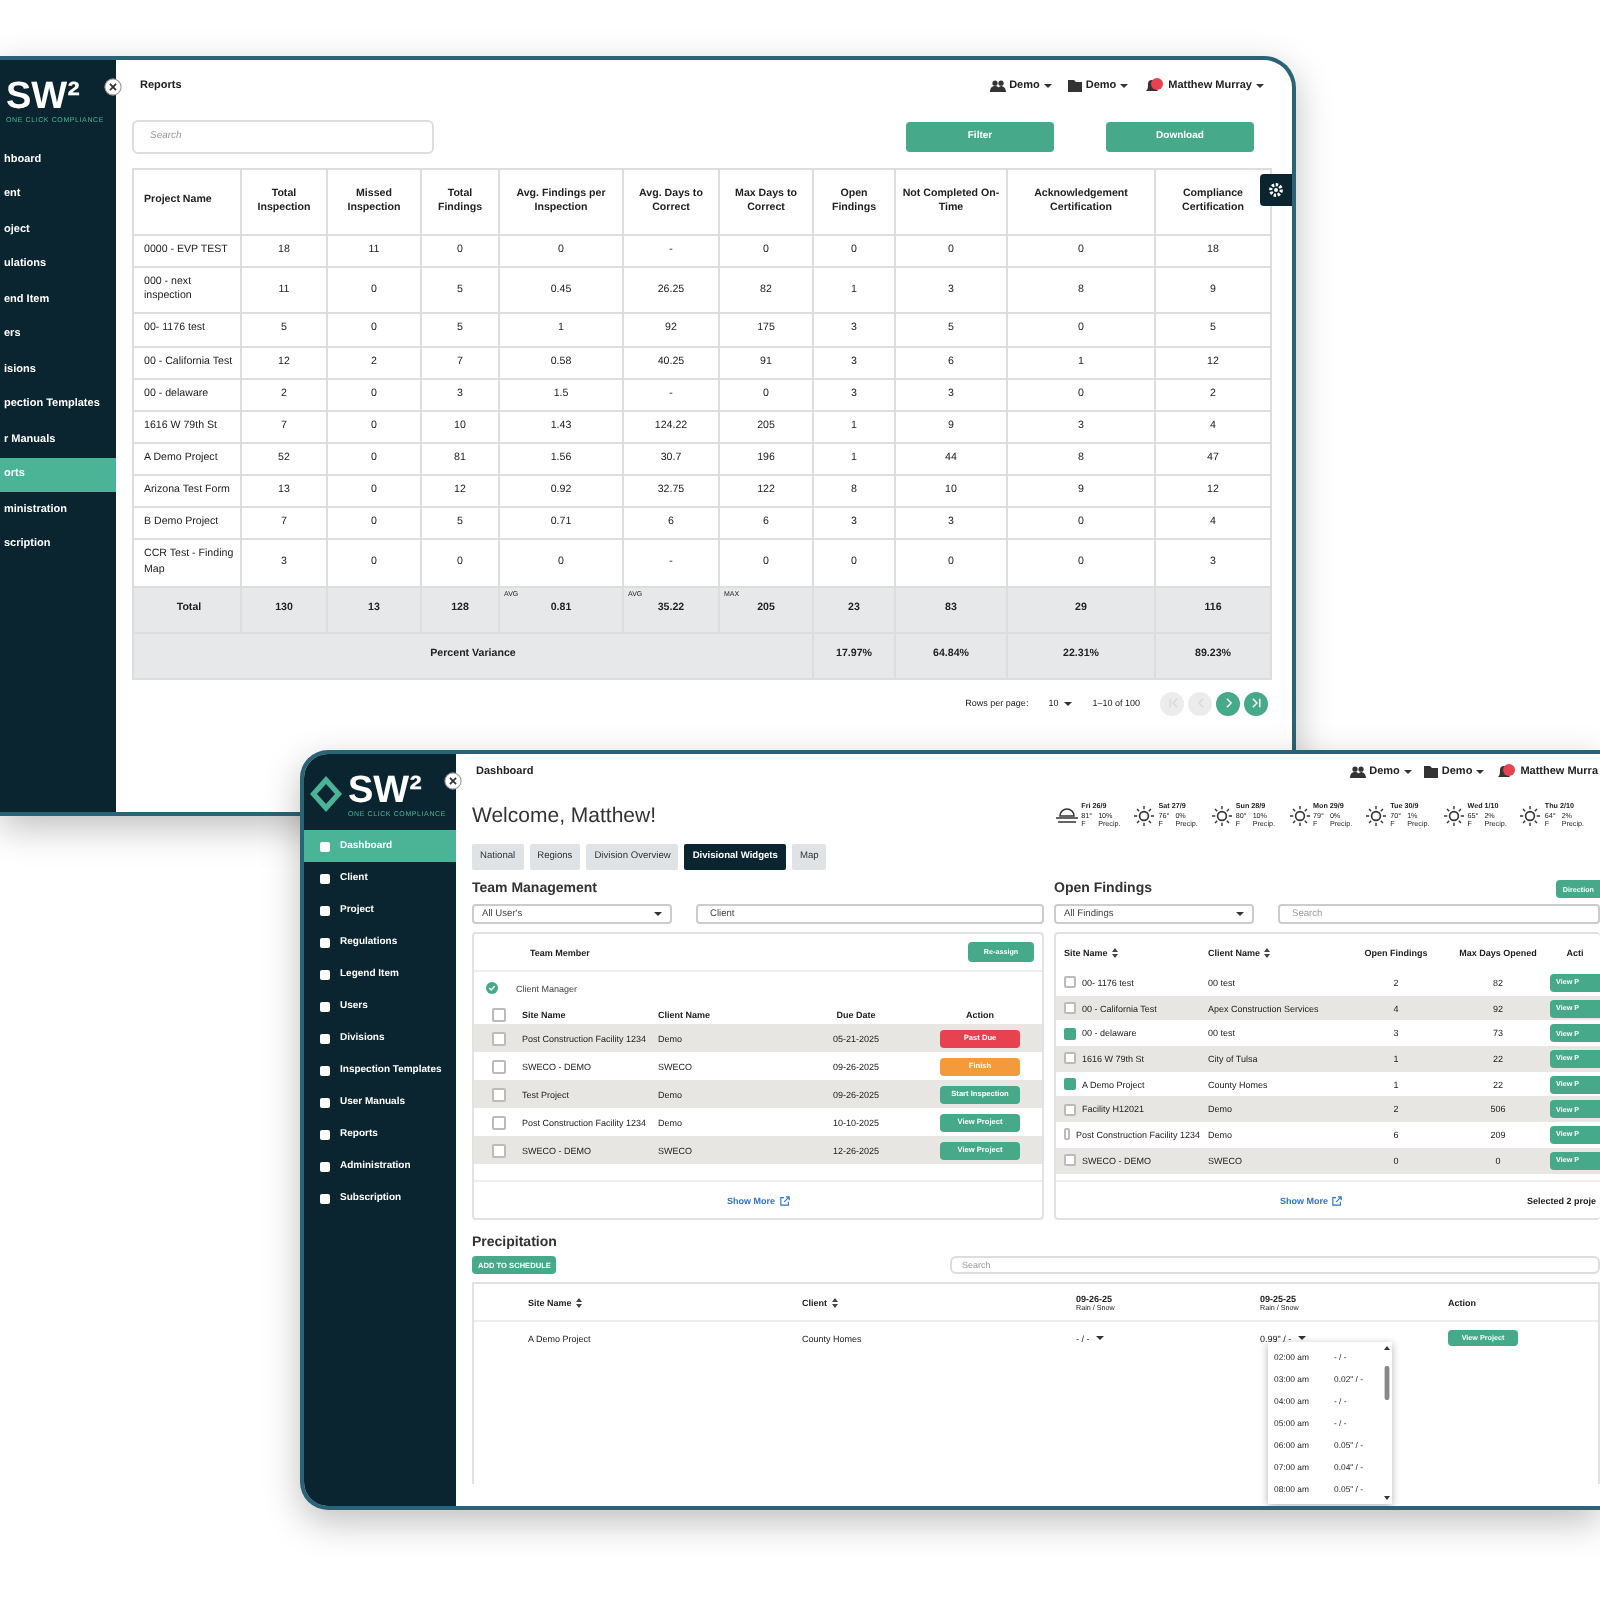 This screenshot has width=1600, height=1600. What do you see at coordinates (1387, 1423) in the screenshot?
I see `scrollbar-drawing` at bounding box center [1387, 1423].